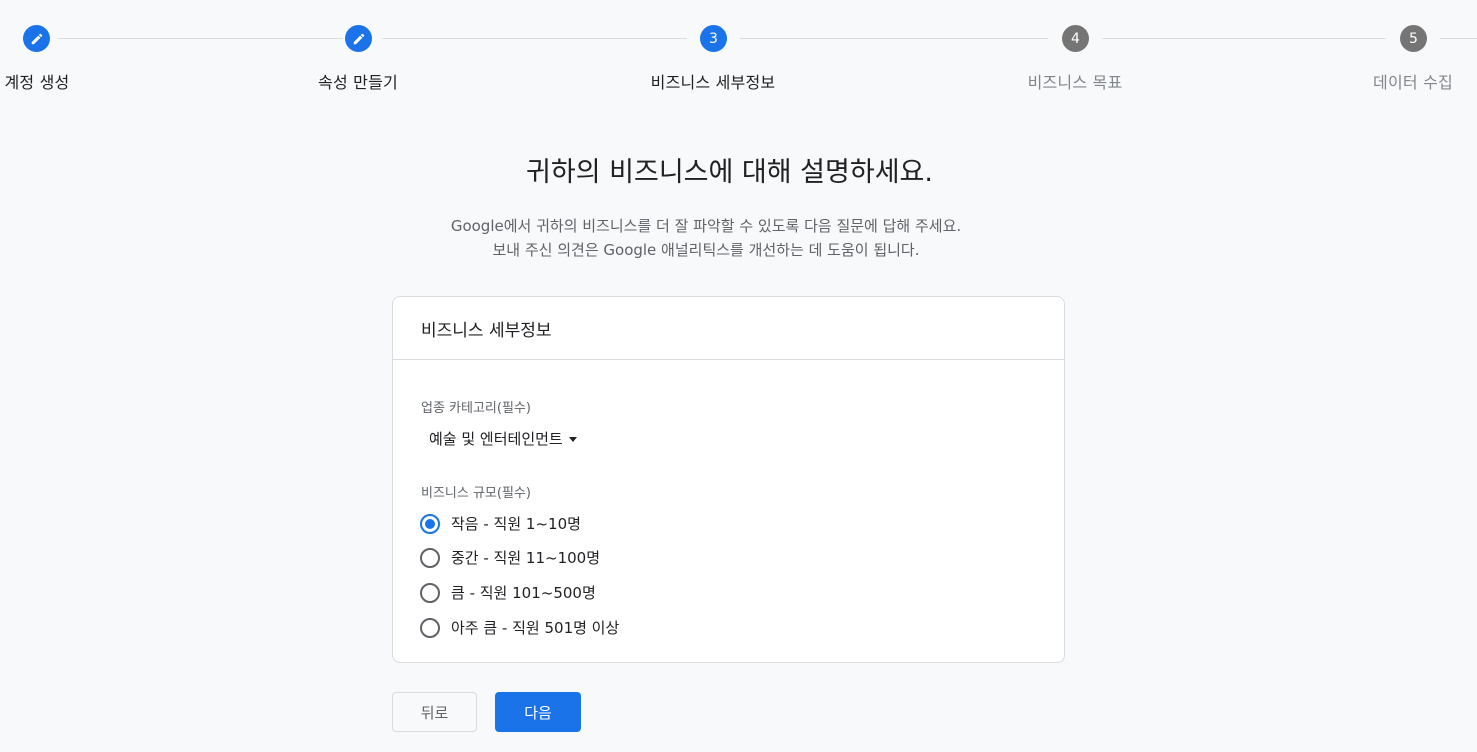  Describe the element at coordinates (434, 712) in the screenshot. I see `back-button: 뒤로` at that location.